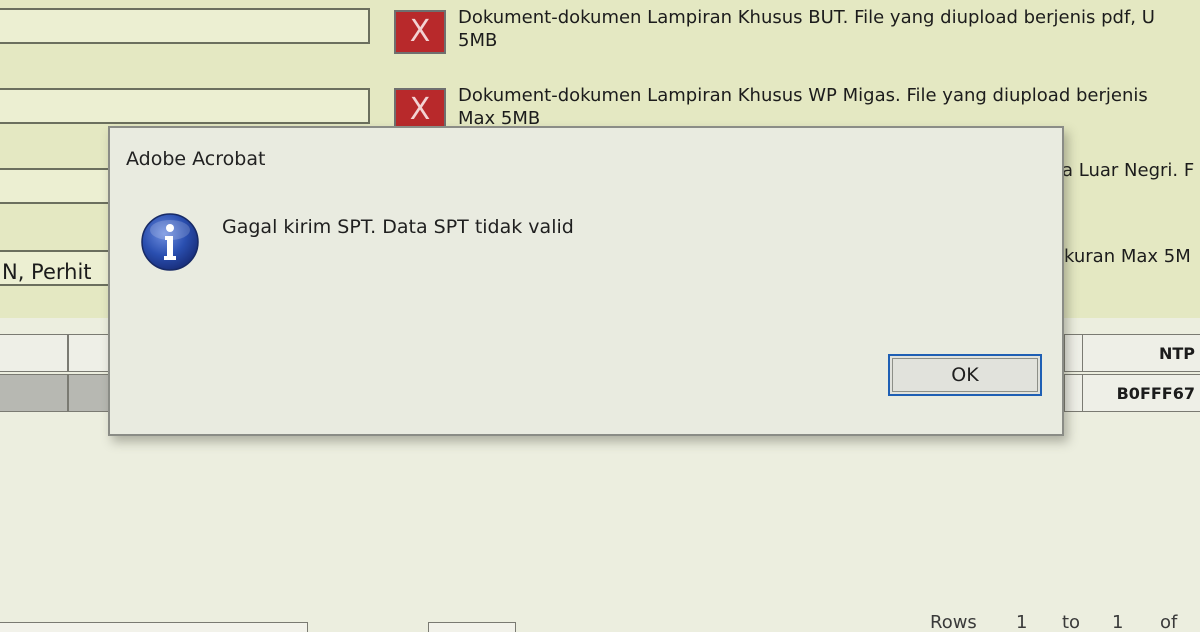 Image resolution: width=1200 pixels, height=632 pixels. What do you see at coordinates (1127, 256) in the screenshot?
I see `doc-description-4-partial: kuran Max 5M` at bounding box center [1127, 256].